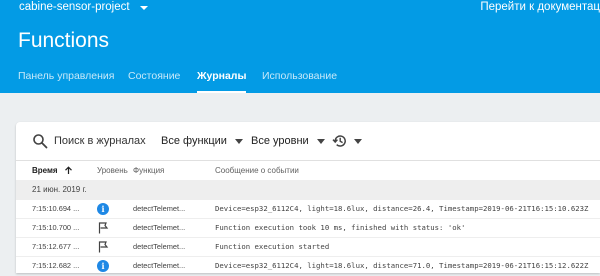  What do you see at coordinates (66, 77) in the screenshot?
I see `tab-dashboard: Панель управления` at bounding box center [66, 77].